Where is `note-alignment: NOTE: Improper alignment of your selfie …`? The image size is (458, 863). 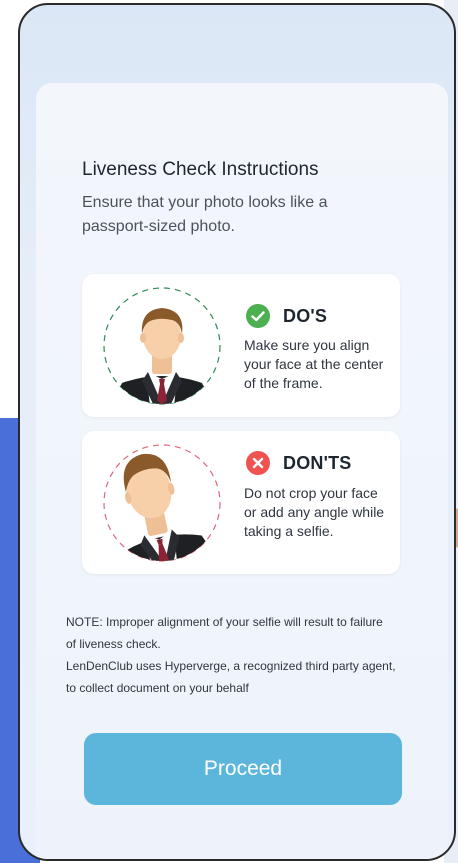 note-alignment: NOTE: Improper alignment of your selfie … is located at coordinates (224, 633).